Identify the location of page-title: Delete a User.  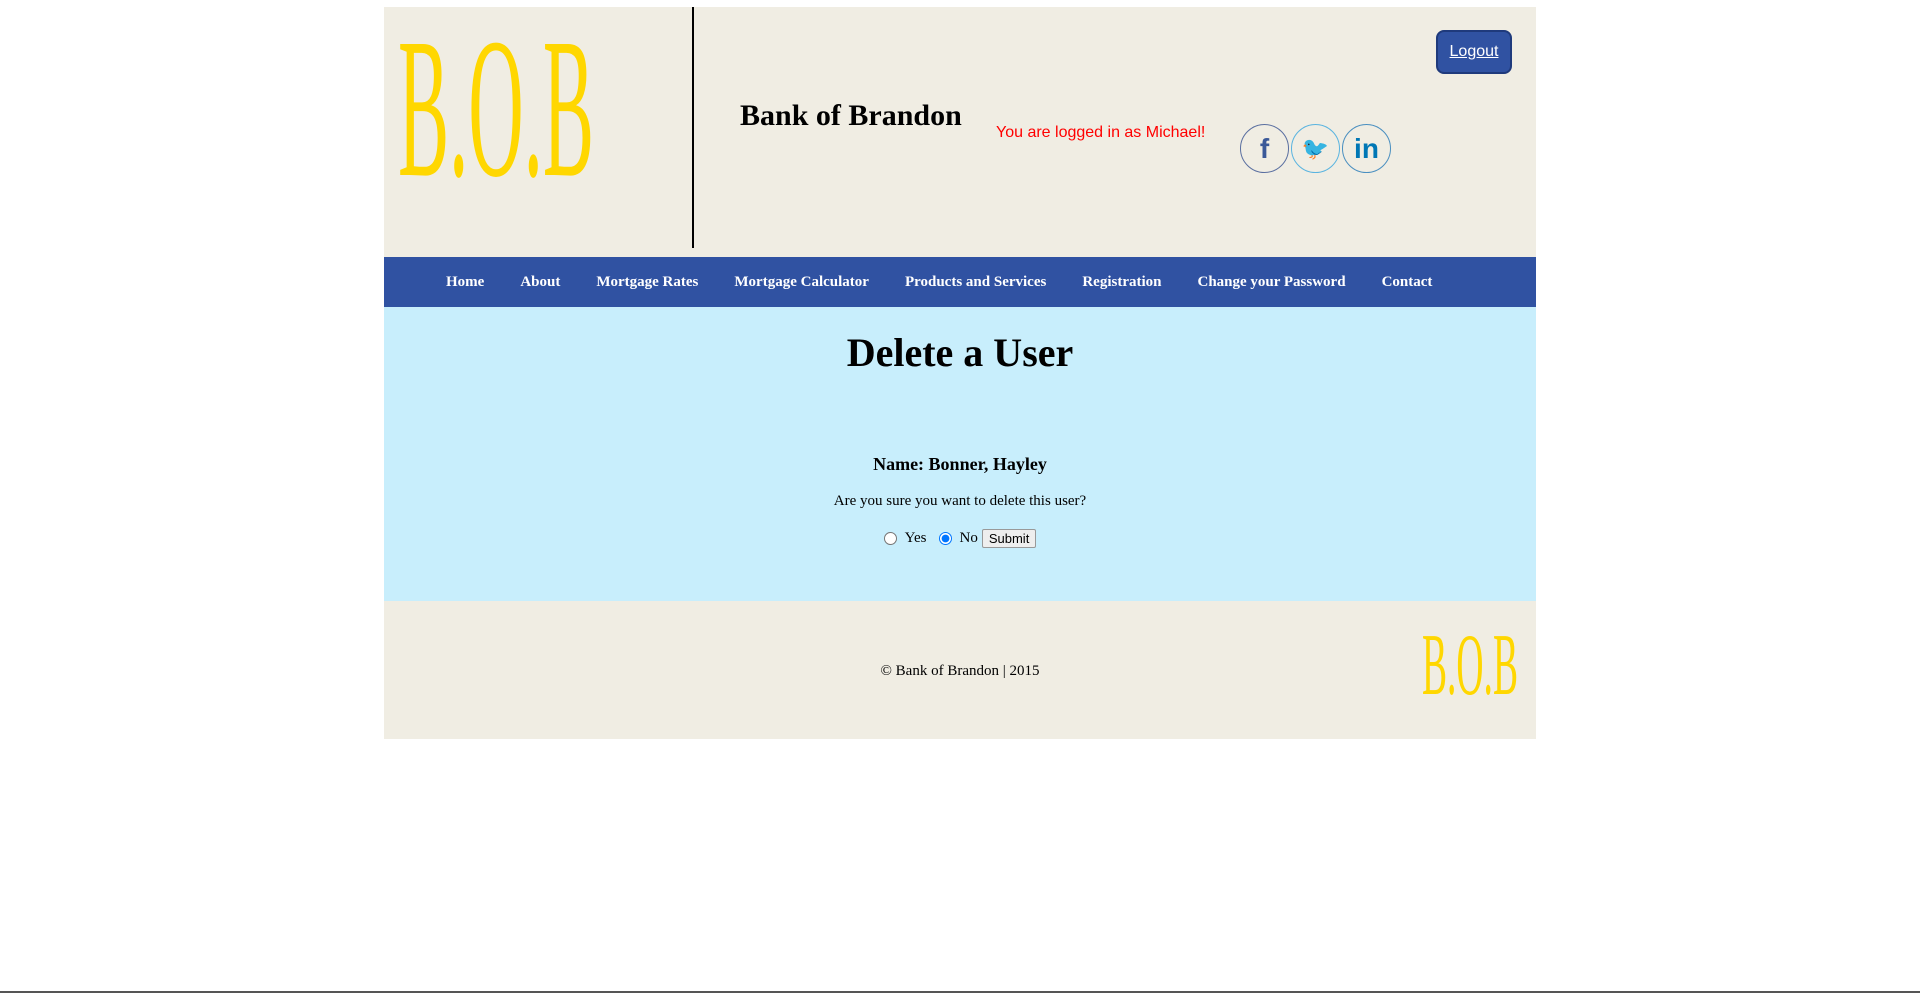
(960, 352).